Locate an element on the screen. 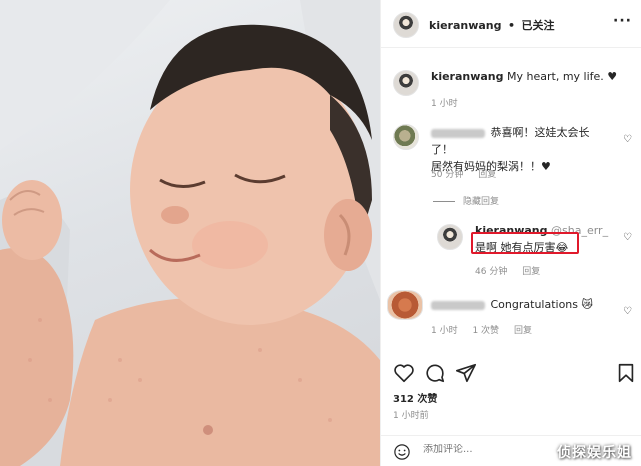 The height and width of the screenshot is (466, 641). author-avatar is located at coordinates (406, 25).